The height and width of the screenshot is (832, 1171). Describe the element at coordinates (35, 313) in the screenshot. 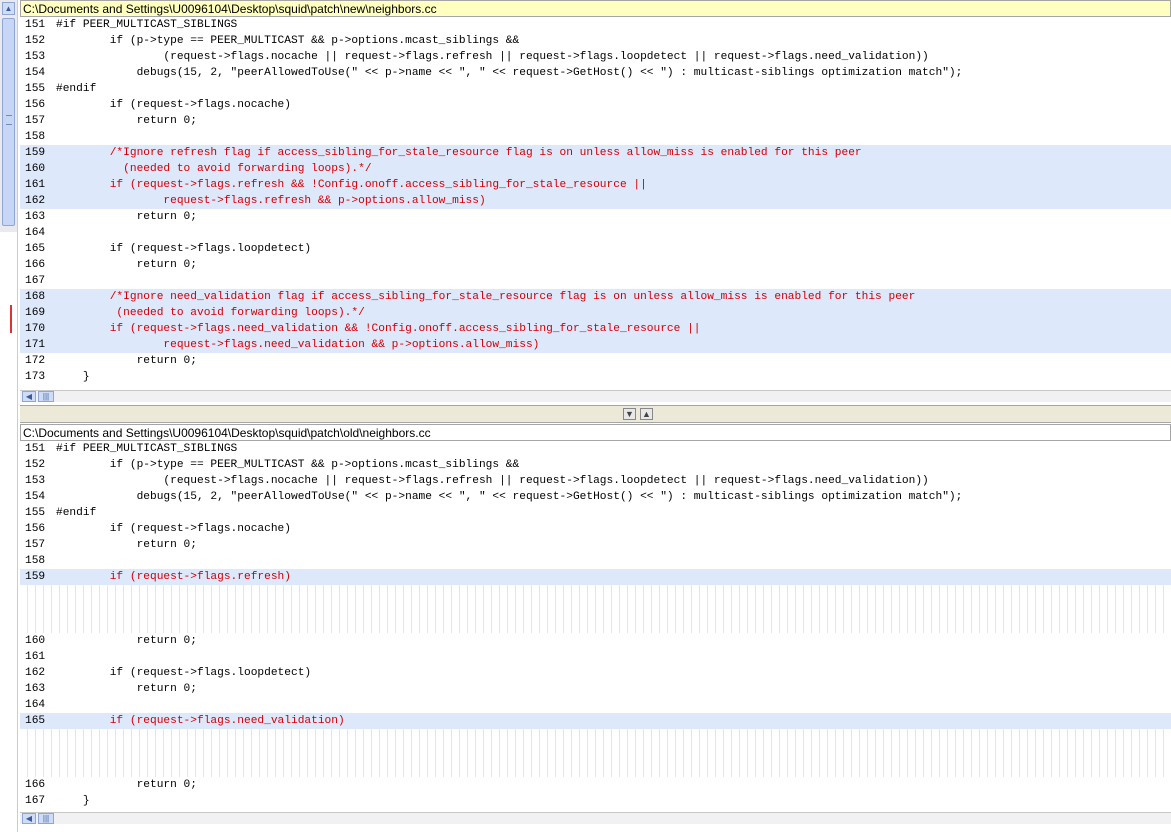

I see `line-number: 169` at that location.